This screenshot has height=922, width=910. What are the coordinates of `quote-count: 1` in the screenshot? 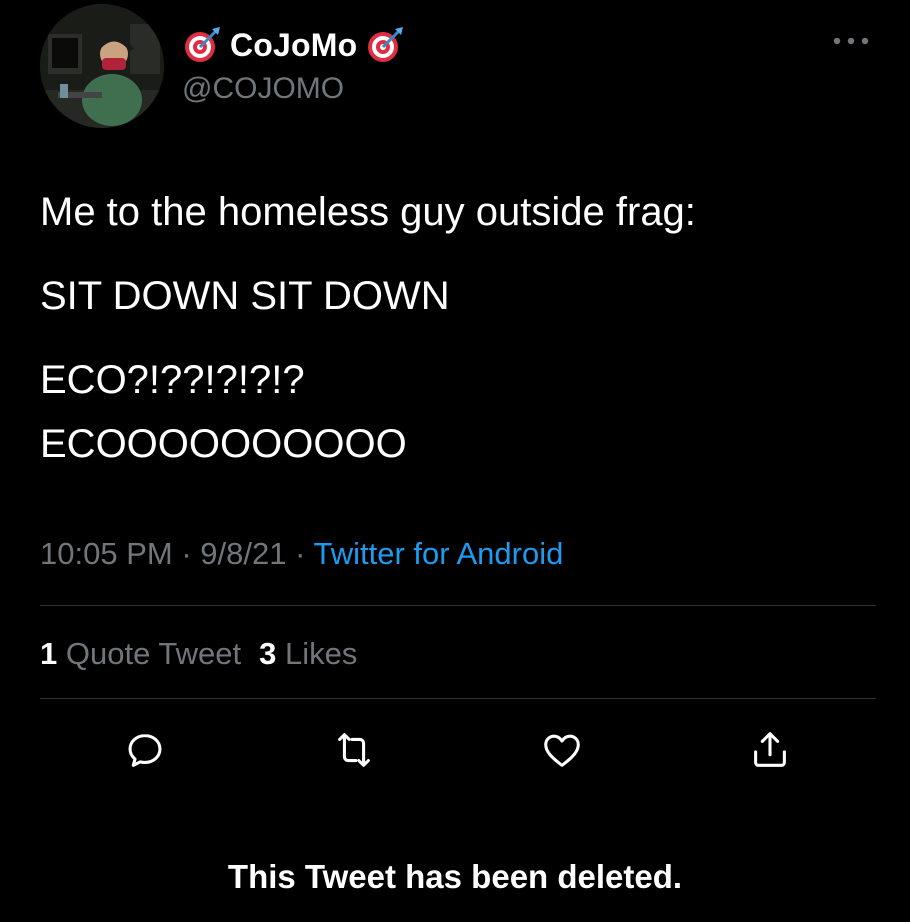 It's located at (49, 653).